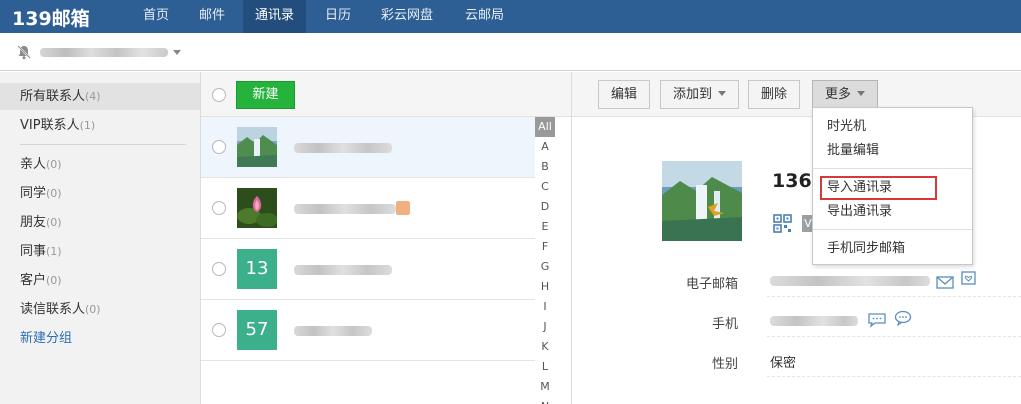 Image resolution: width=1021 pixels, height=404 pixels. What do you see at coordinates (219, 95) in the screenshot?
I see `select-all-radio` at bounding box center [219, 95].